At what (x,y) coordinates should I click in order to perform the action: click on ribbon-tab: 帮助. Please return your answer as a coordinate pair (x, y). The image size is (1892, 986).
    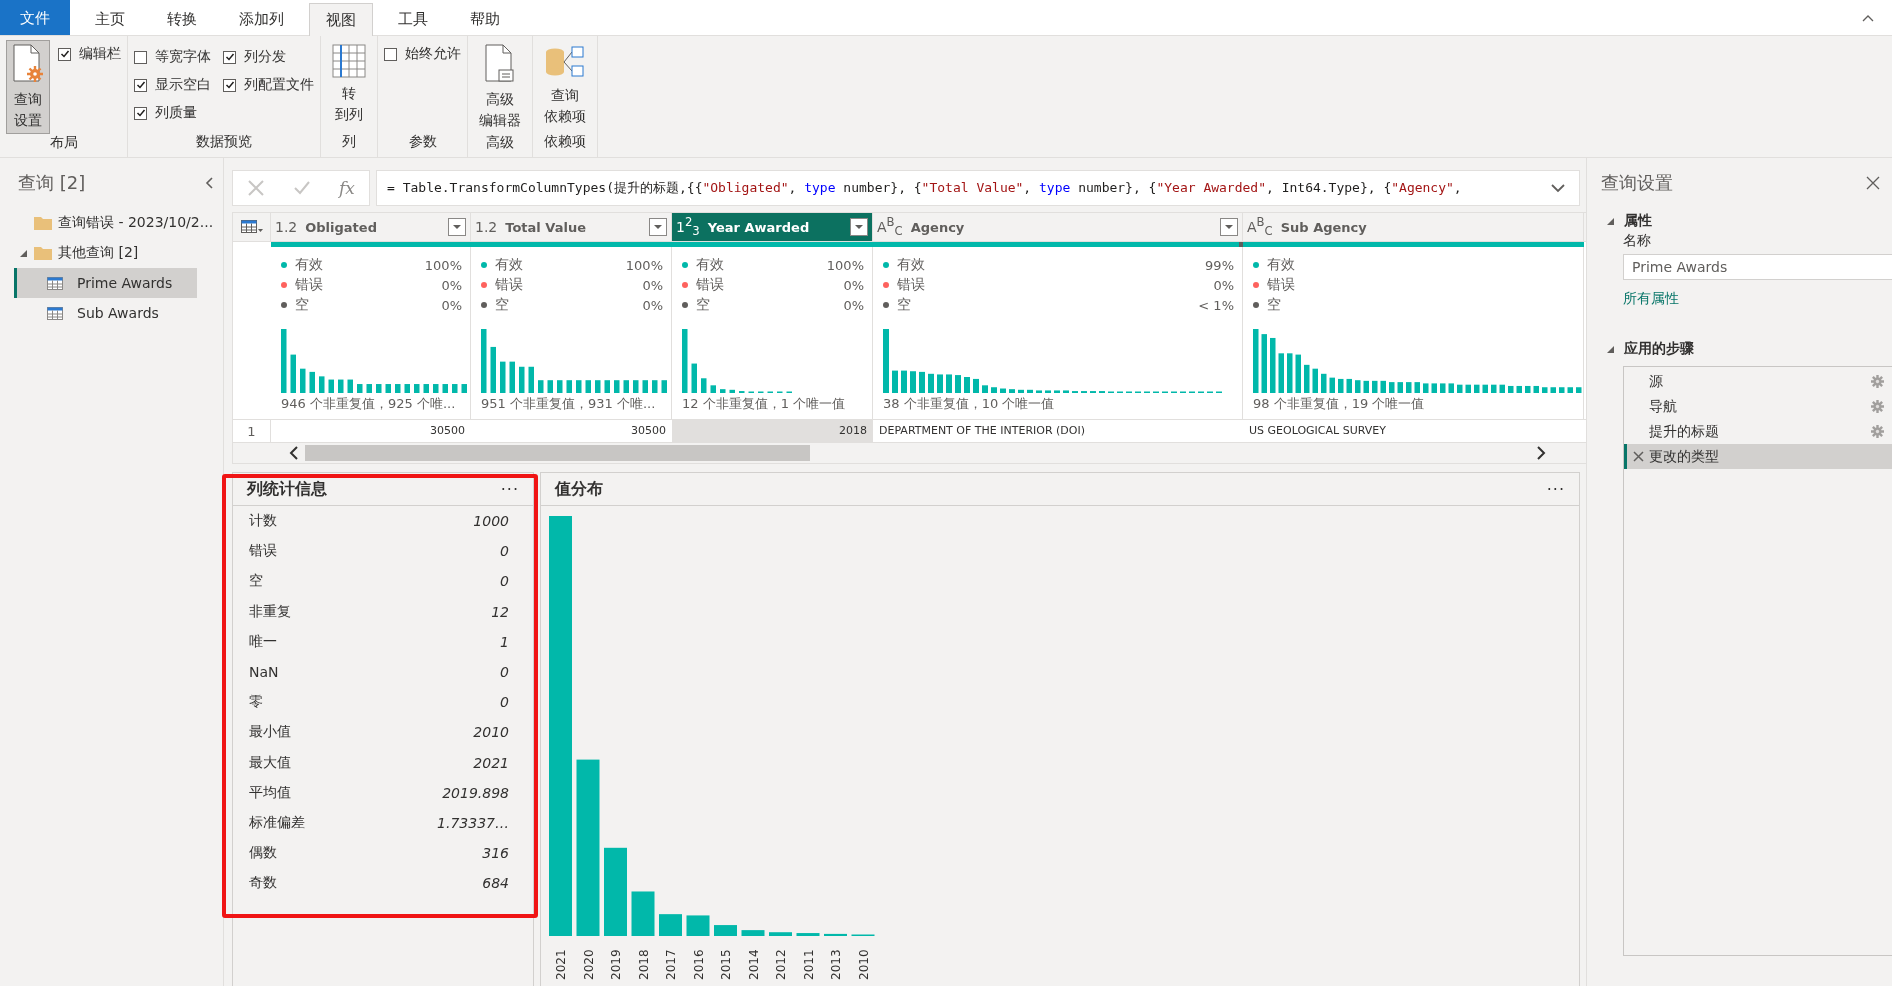
    Looking at the image, I should click on (485, 19).